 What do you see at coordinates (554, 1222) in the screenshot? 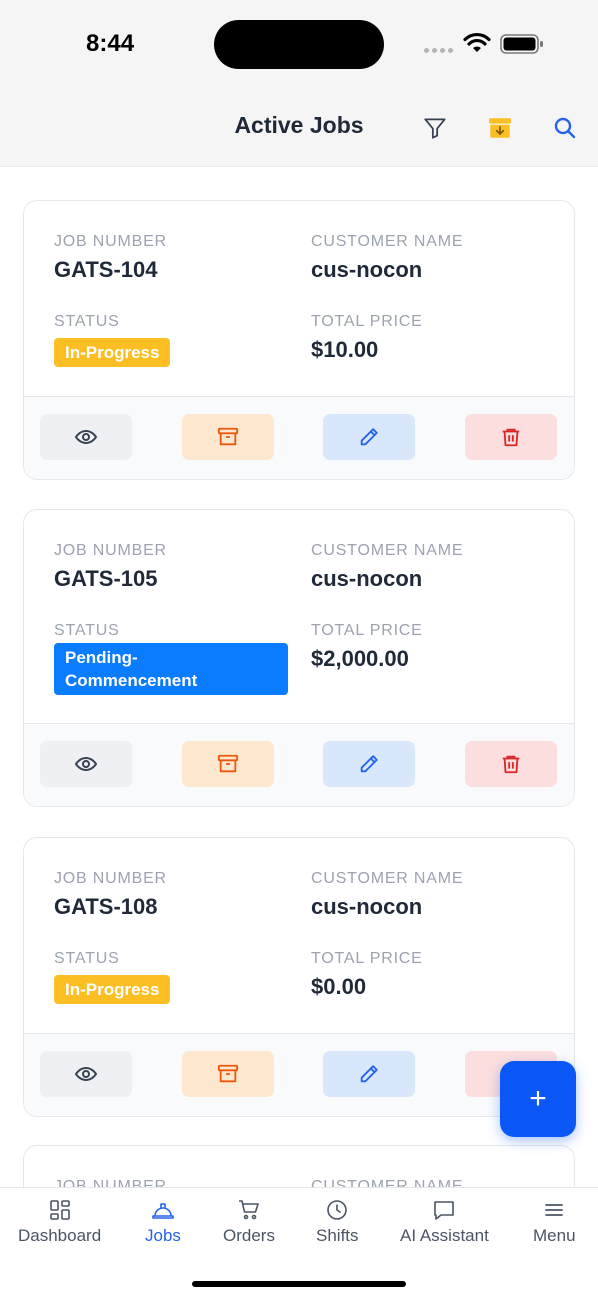
I see `tab-menu: Menu` at bounding box center [554, 1222].